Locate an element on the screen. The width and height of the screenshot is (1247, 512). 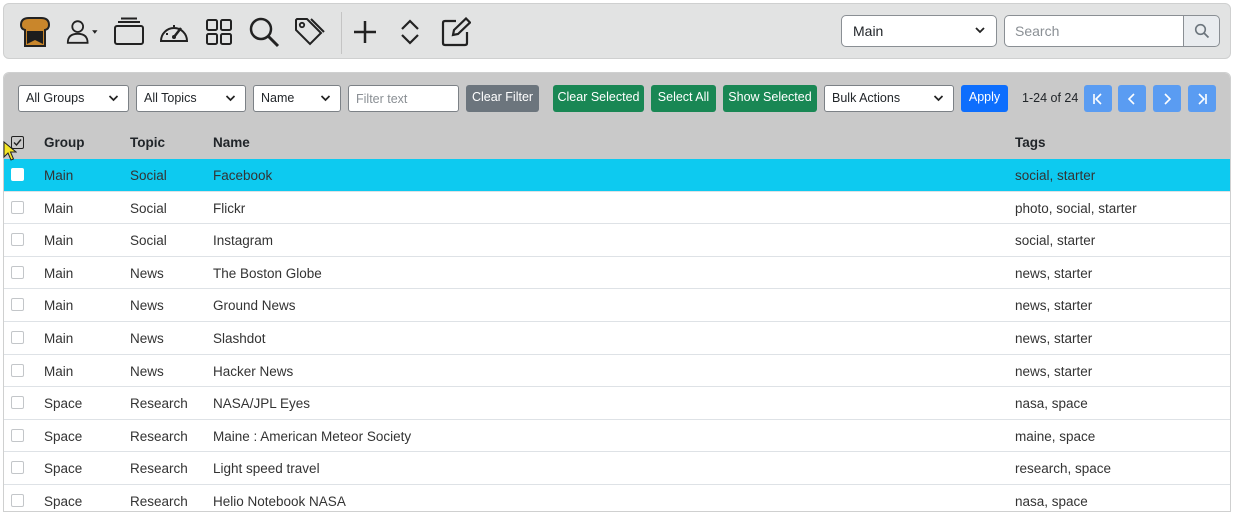
group-select-value: Main is located at coordinates (868, 31).